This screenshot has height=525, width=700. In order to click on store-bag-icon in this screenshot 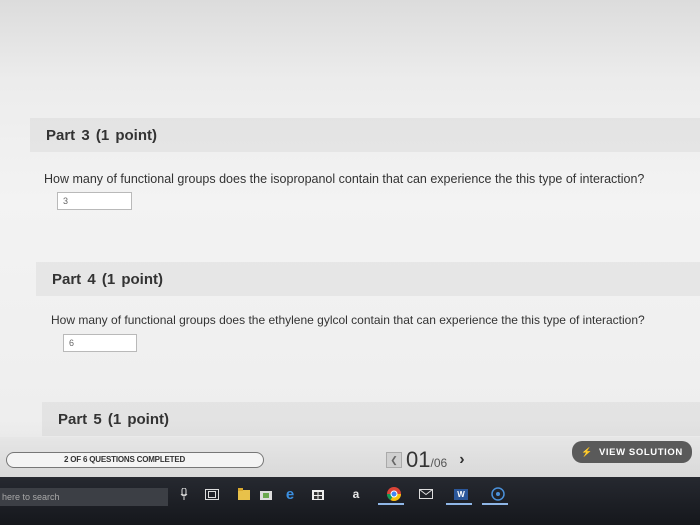, I will do `click(266, 494)`.